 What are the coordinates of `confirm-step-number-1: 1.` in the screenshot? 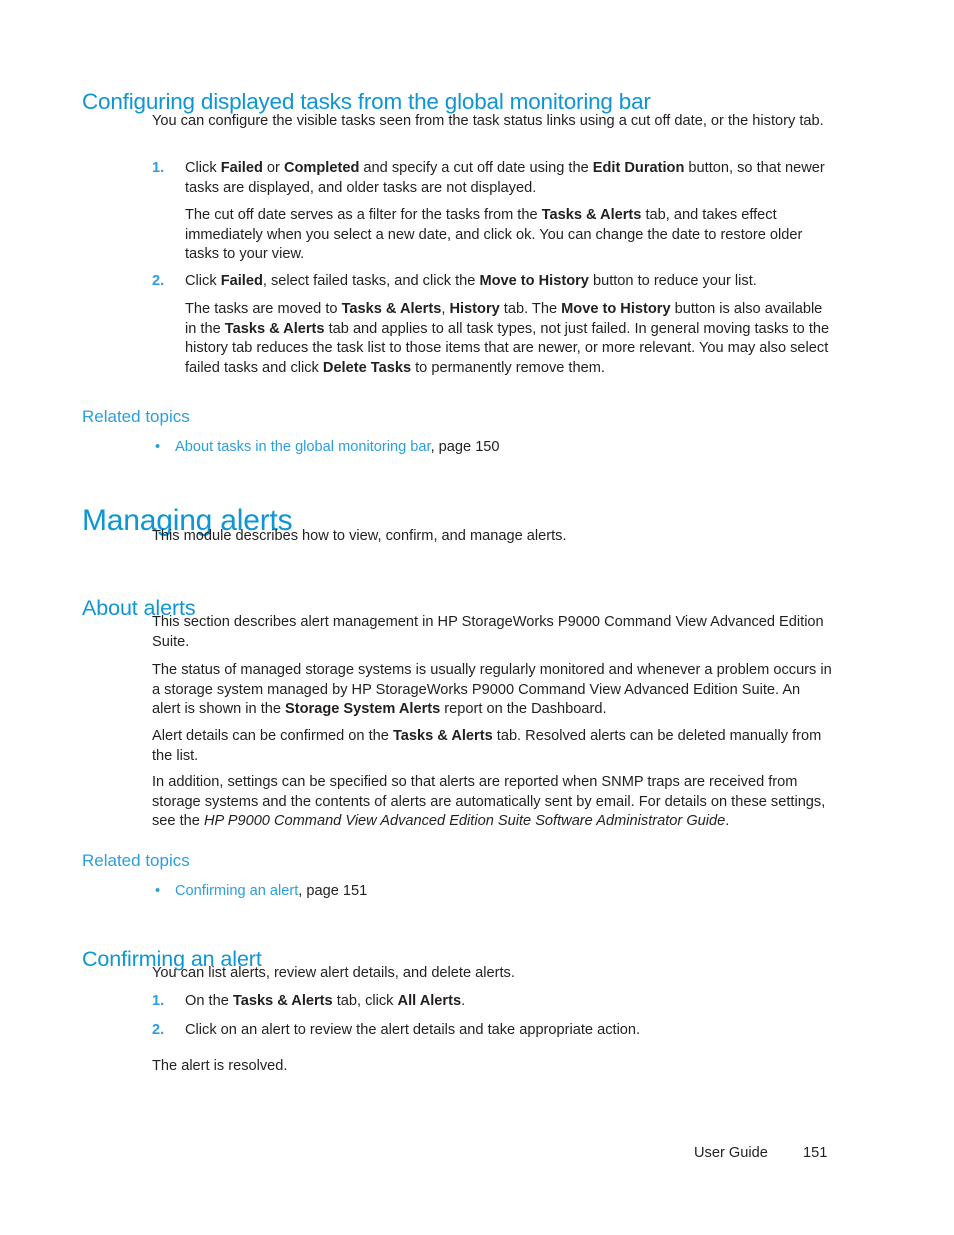 It's located at (158, 1001).